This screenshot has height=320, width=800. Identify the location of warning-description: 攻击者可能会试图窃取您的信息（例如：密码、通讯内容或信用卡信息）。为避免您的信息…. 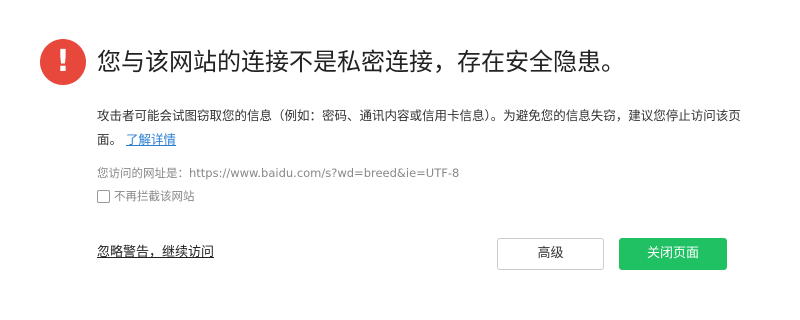
(422, 128).